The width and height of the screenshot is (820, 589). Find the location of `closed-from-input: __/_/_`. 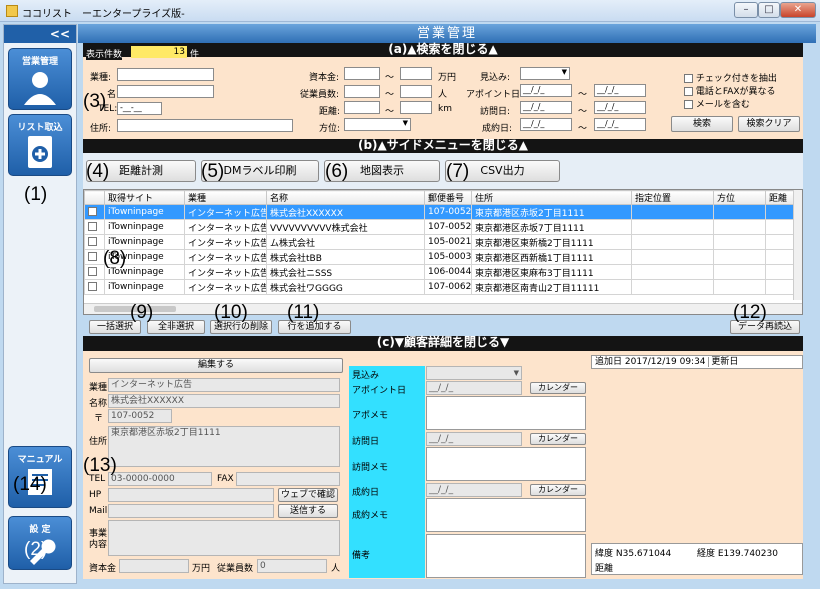

closed-from-input: __/_/_ is located at coordinates (546, 124).